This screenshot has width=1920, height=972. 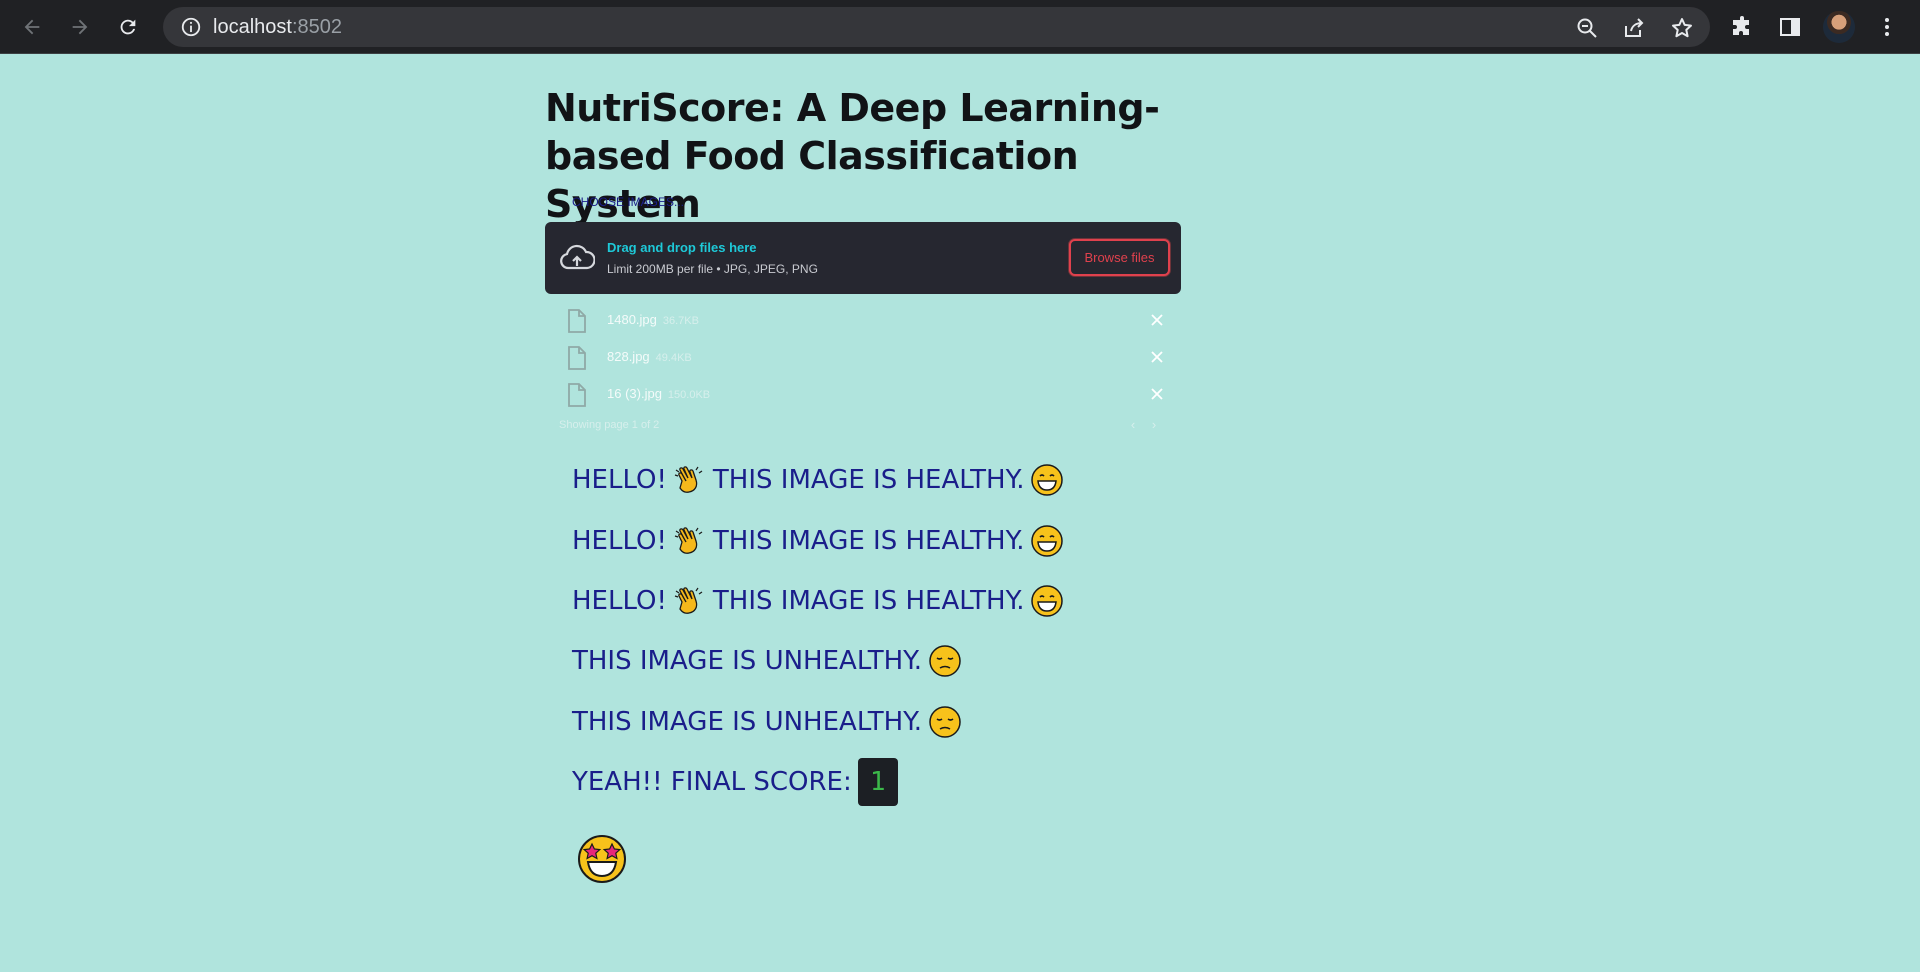 I want to click on reload-button, so click(x=128, y=27).